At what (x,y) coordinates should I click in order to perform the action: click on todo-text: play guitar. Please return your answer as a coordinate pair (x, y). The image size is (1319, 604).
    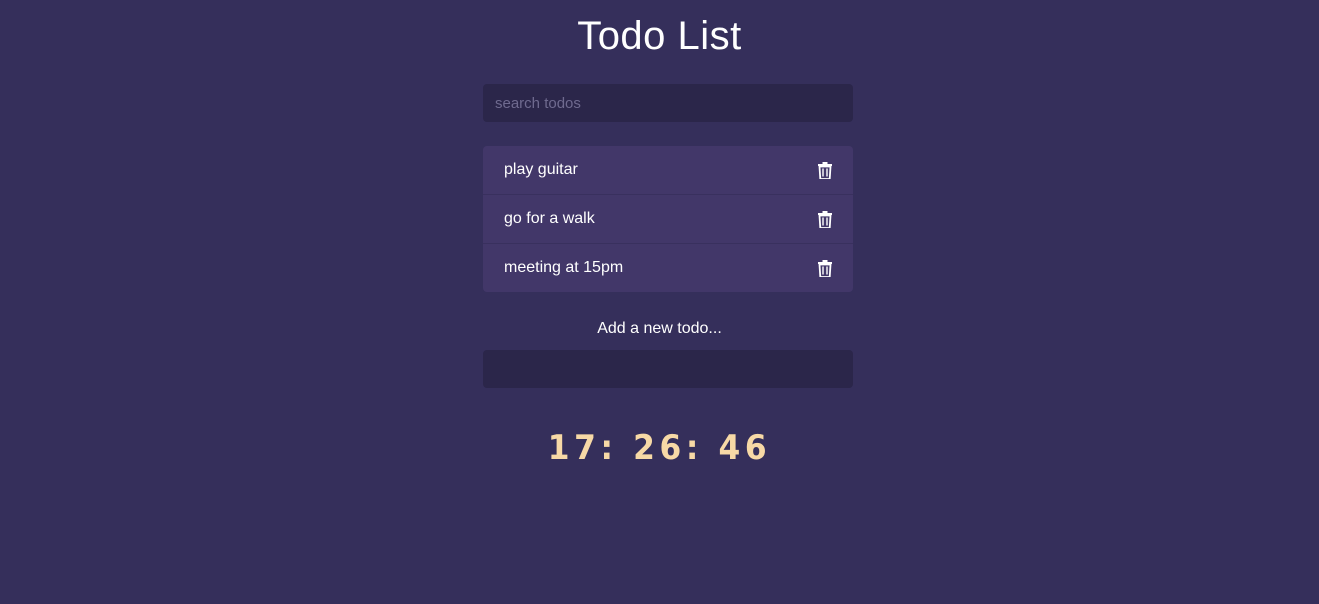
    Looking at the image, I should click on (541, 169).